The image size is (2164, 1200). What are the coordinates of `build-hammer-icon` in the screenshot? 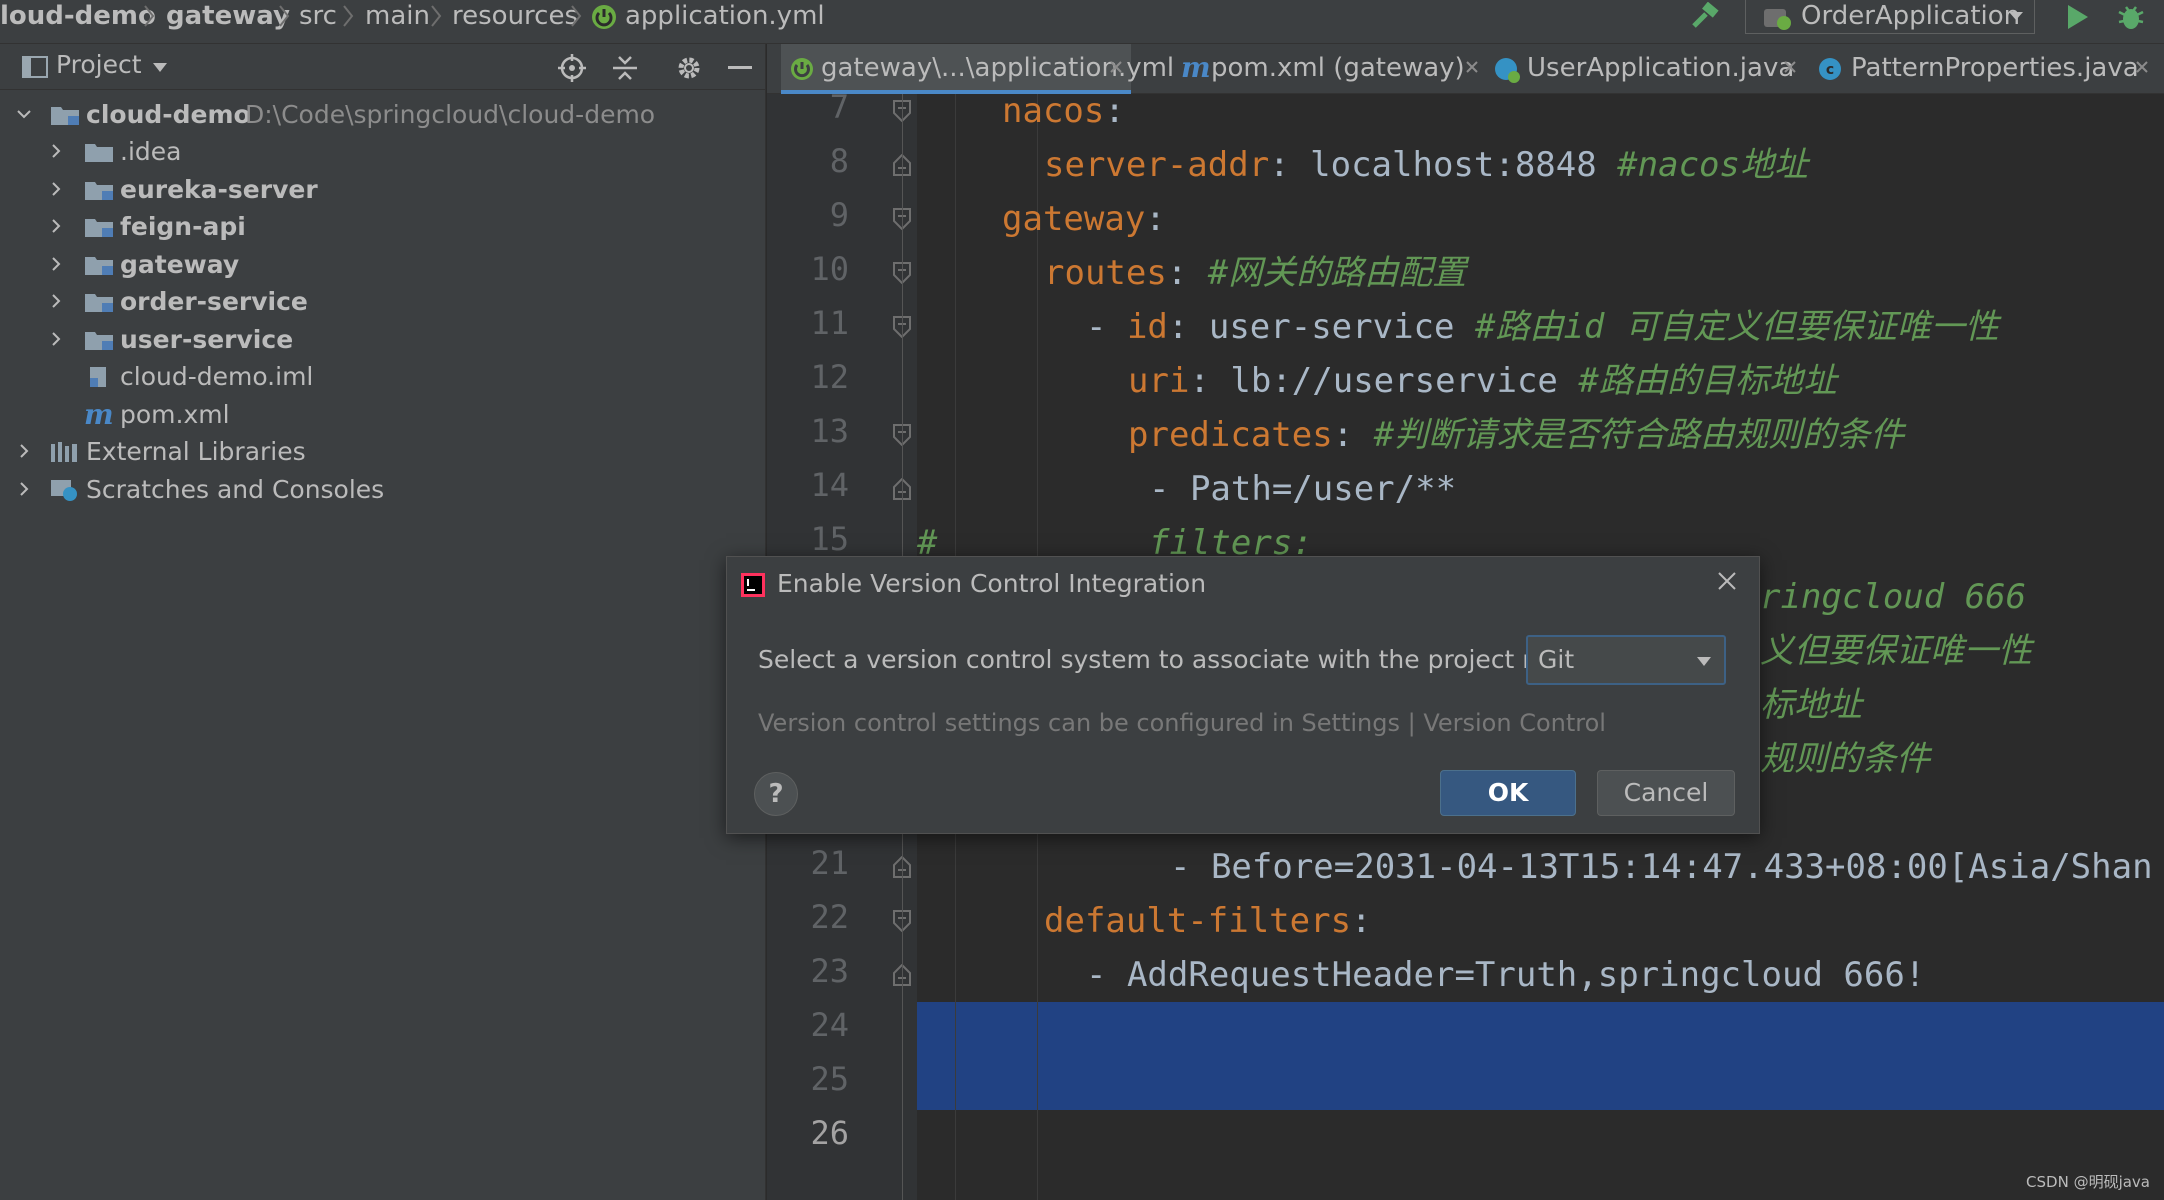 It's located at (1705, 17).